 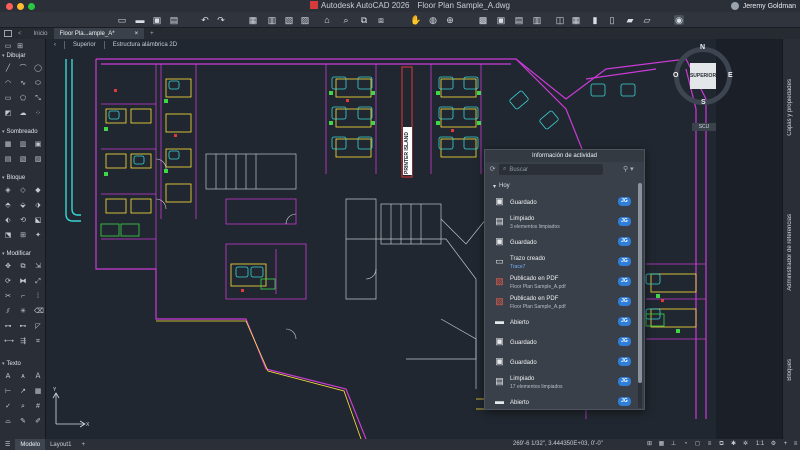 I want to click on fillet-icon: ⌐, so click(x=23, y=296).